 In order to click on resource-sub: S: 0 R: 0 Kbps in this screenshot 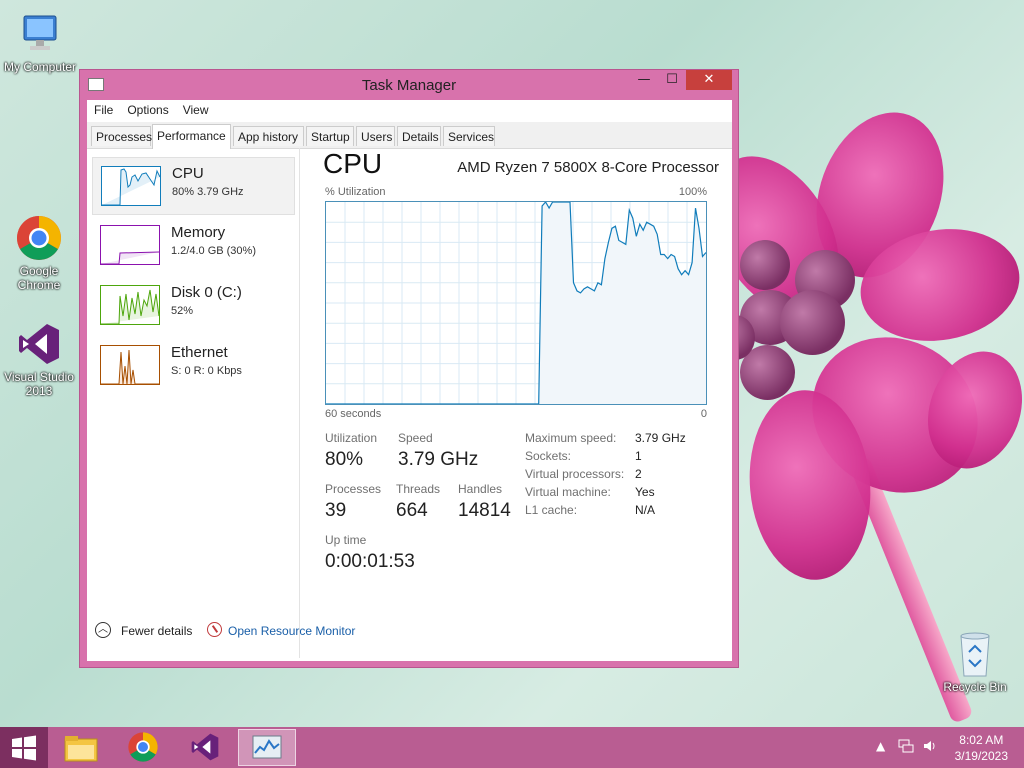, I will do `click(206, 371)`.